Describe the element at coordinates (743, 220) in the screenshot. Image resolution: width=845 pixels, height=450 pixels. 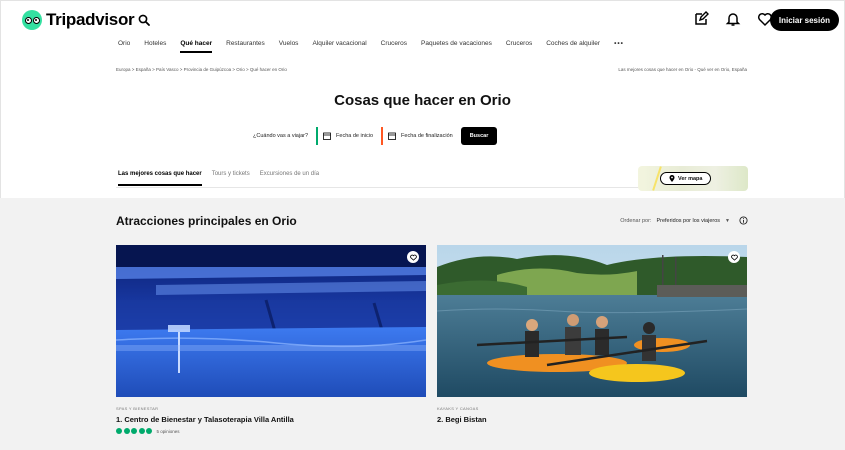
I see `info-icon` at that location.